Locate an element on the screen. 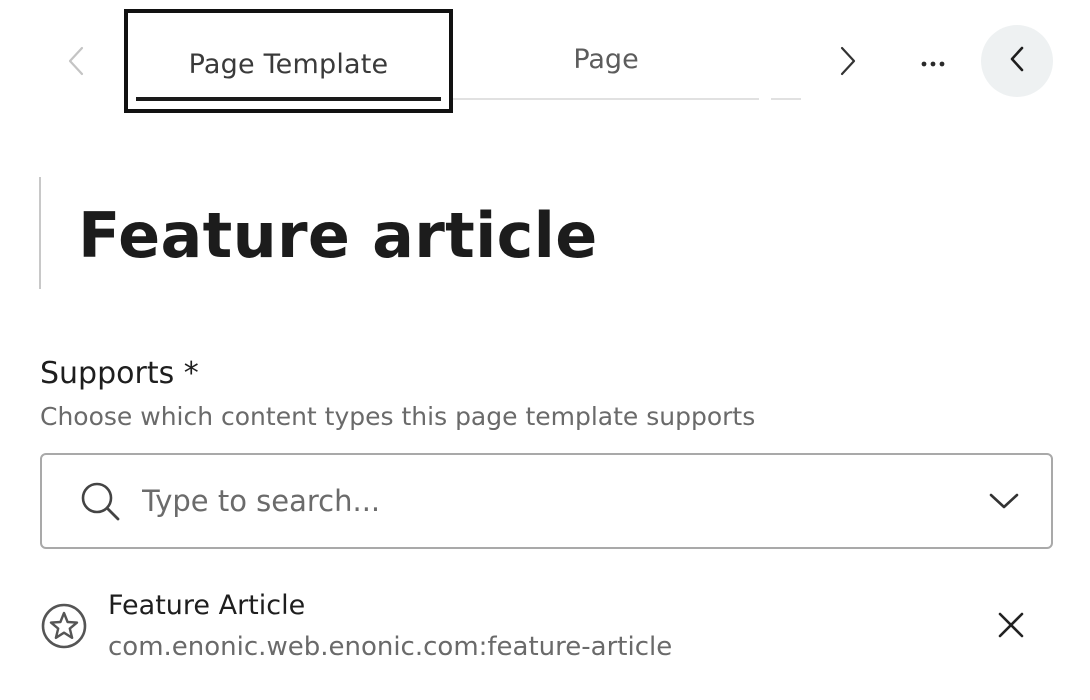  tab-page-template: Page Template is located at coordinates (288, 61).